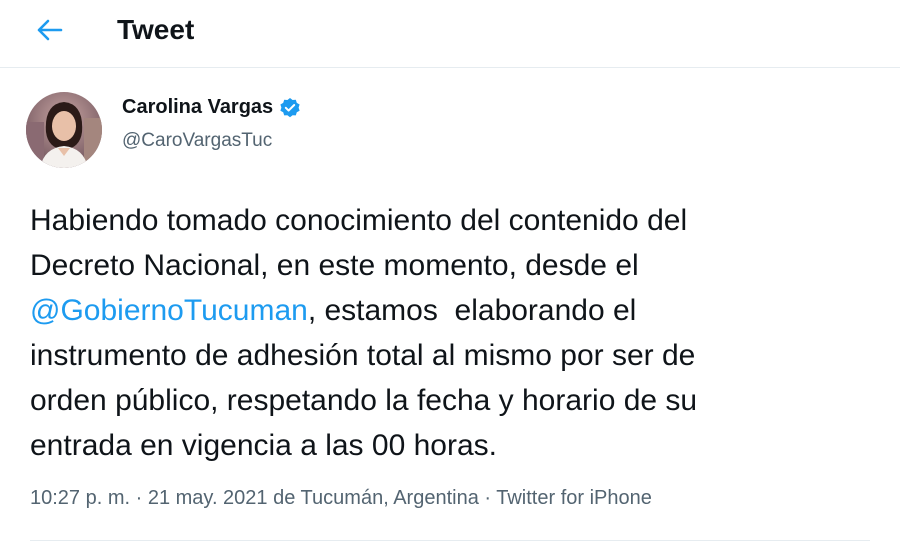  Describe the element at coordinates (373, 498) in the screenshot. I see `tweet-location: de Tucumán, Argentina` at that location.